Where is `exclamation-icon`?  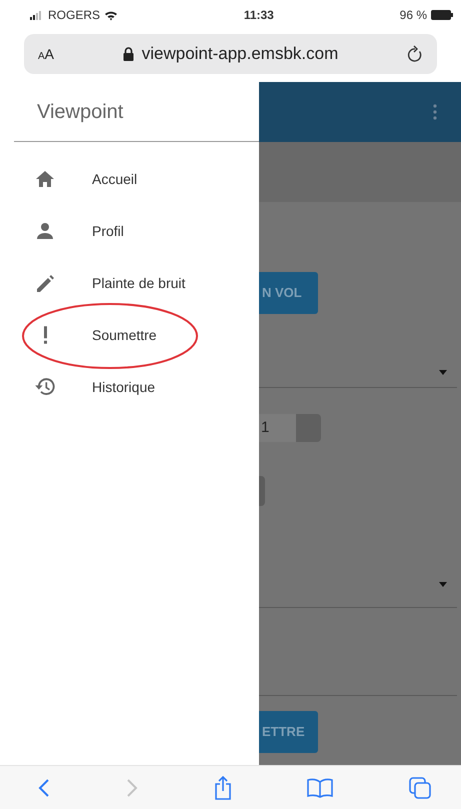
exclamation-icon is located at coordinates (45, 335).